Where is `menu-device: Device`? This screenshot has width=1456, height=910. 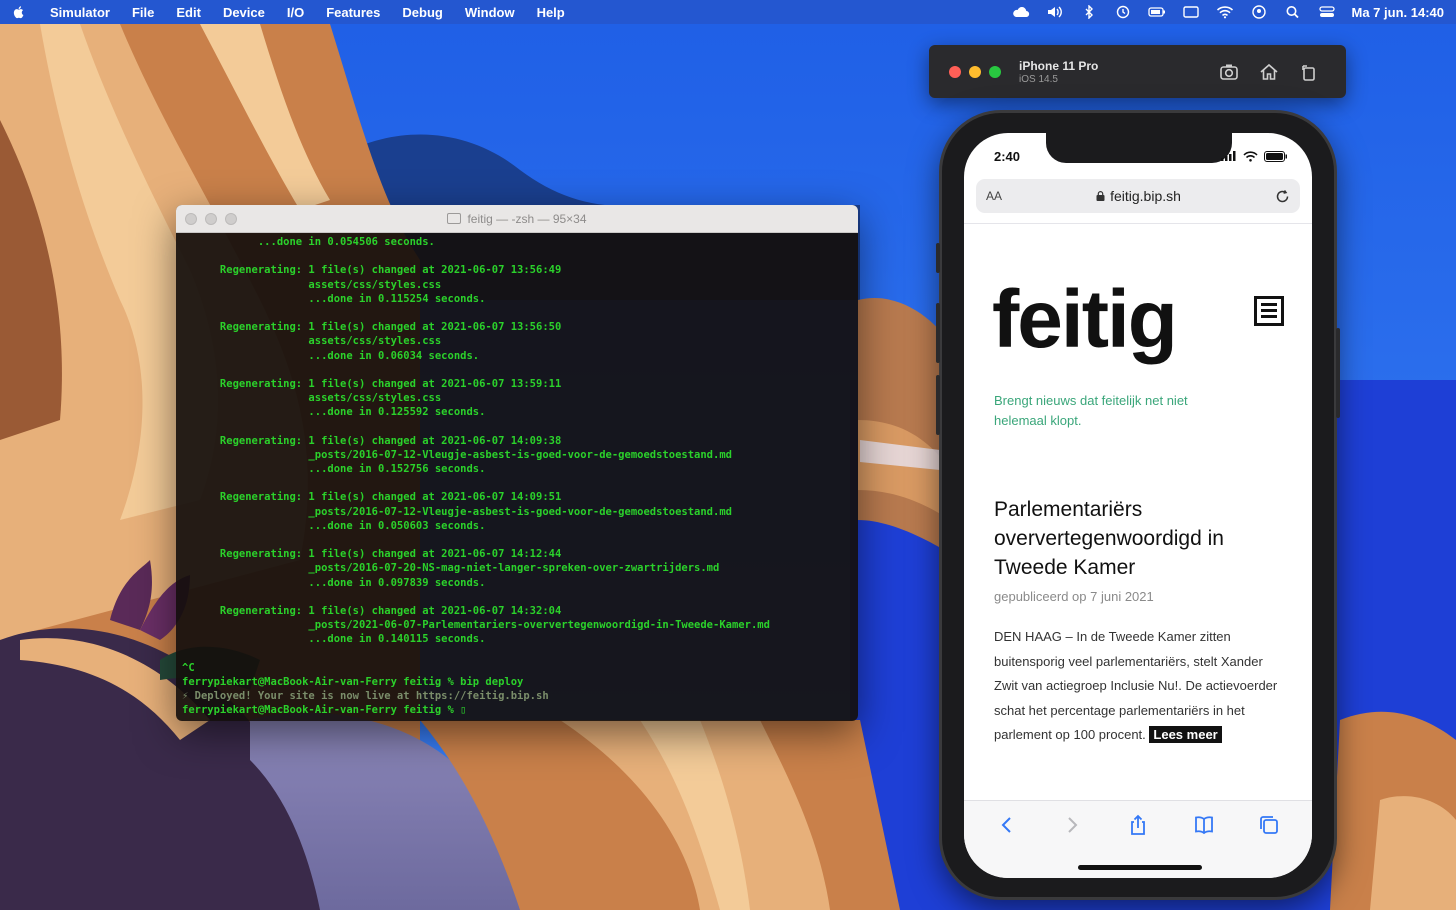 menu-device: Device is located at coordinates (244, 12).